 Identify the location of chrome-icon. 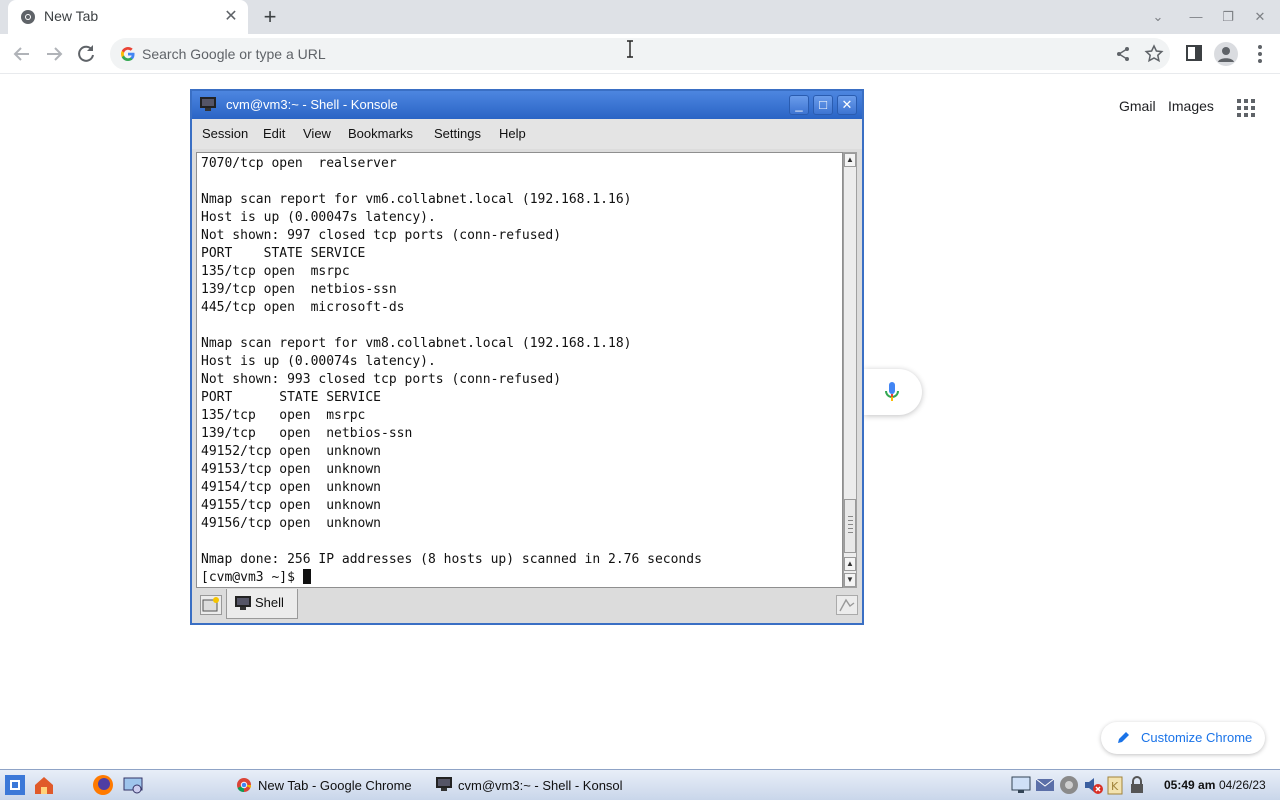
(244, 785).